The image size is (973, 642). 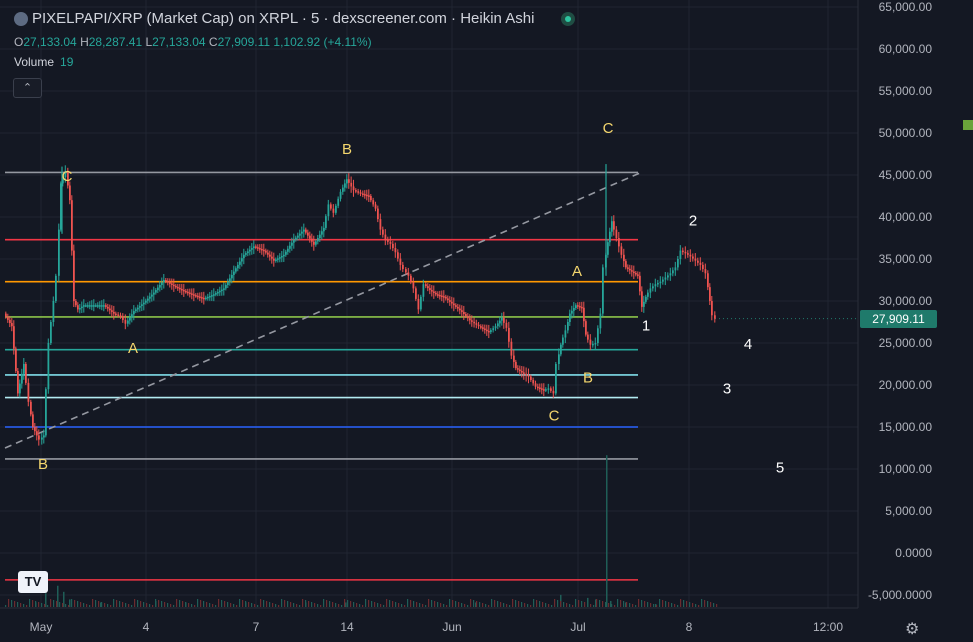 What do you see at coordinates (33, 582) in the screenshot?
I see `tradingview-logo-icon: TV` at bounding box center [33, 582].